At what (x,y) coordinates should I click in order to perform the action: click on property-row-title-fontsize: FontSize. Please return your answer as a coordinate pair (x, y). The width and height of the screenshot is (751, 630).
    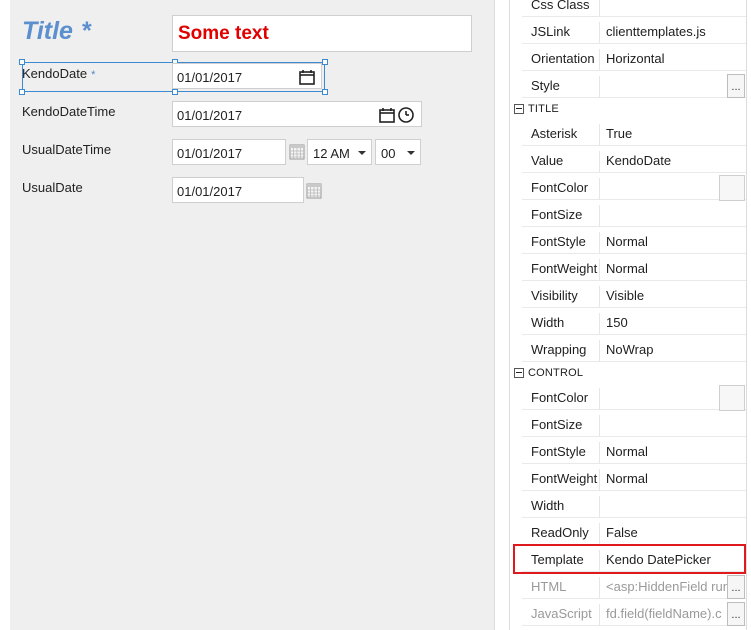
    Looking at the image, I should click on (628, 213).